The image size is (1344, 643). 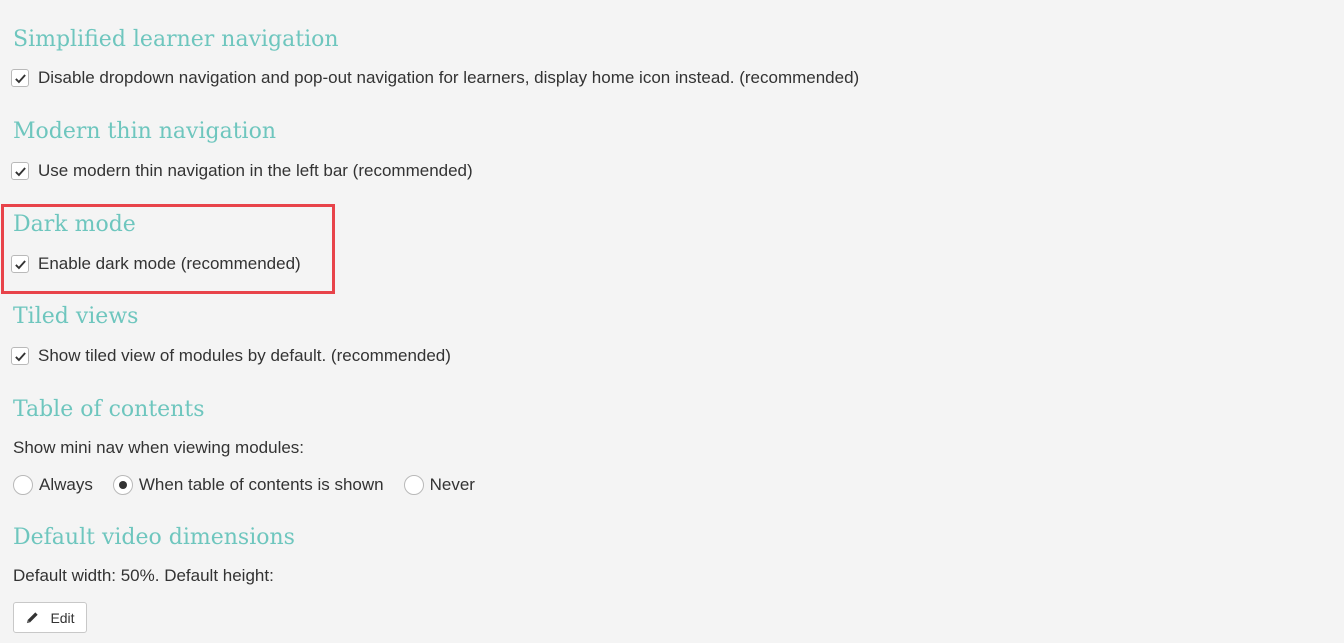 What do you see at coordinates (76, 316) in the screenshot?
I see `tiled-views-title: Tiled views` at bounding box center [76, 316].